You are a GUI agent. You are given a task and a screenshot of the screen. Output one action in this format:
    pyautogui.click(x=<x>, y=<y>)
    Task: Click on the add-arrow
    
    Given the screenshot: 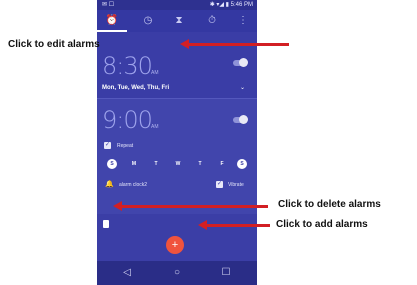 What is the action you would take?
    pyautogui.click(x=234, y=225)
    